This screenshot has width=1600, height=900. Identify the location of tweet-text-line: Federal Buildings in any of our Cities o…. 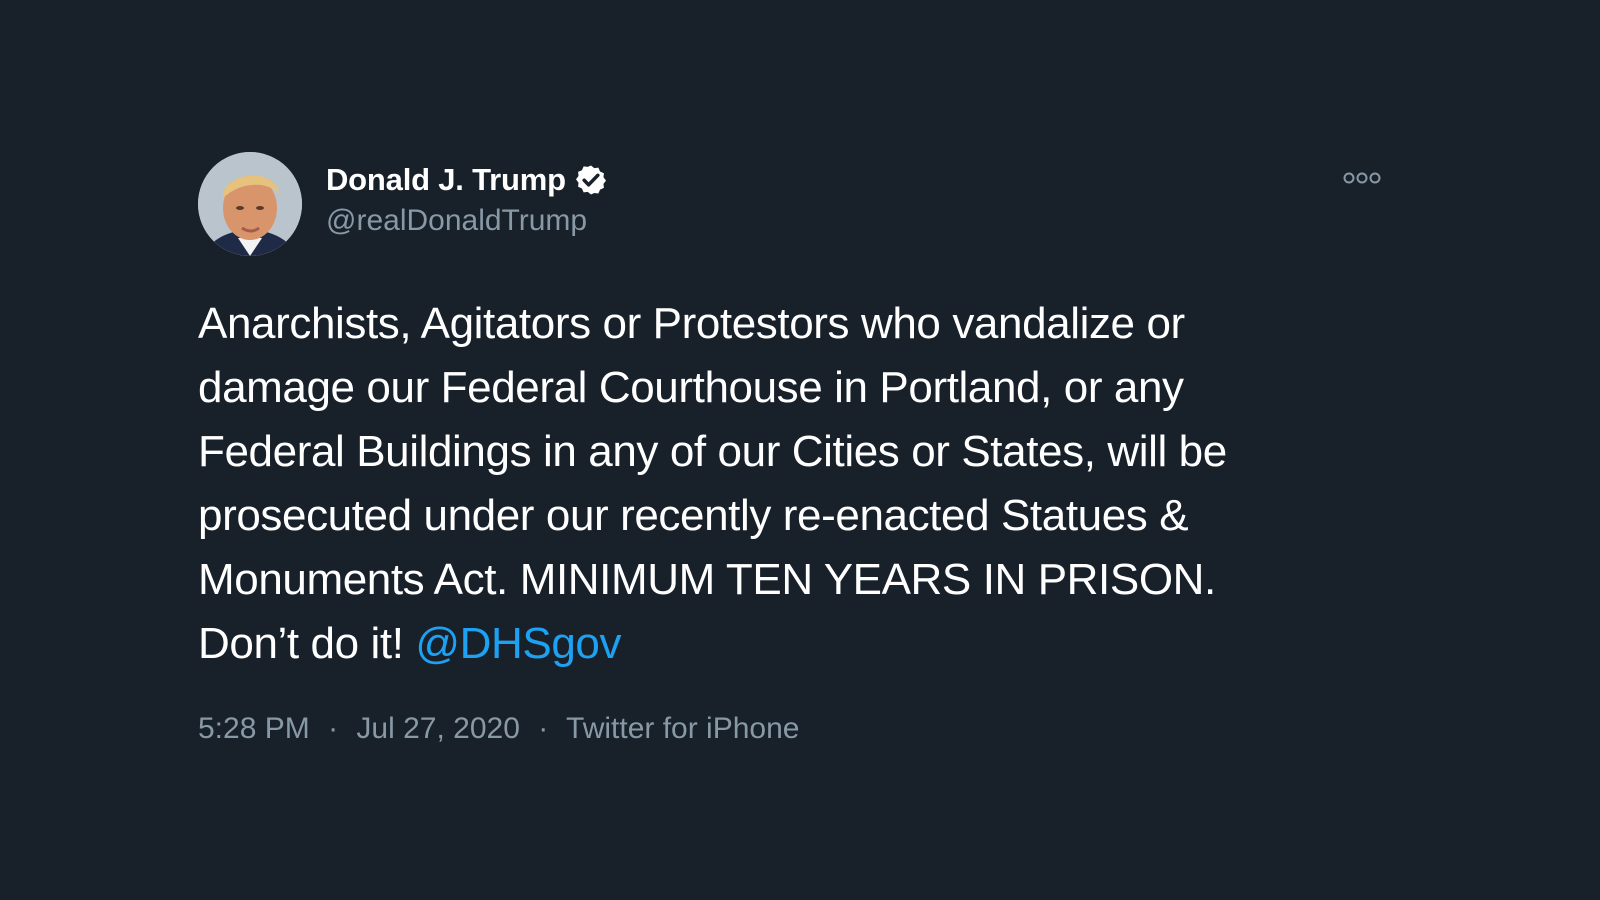
(712, 451).